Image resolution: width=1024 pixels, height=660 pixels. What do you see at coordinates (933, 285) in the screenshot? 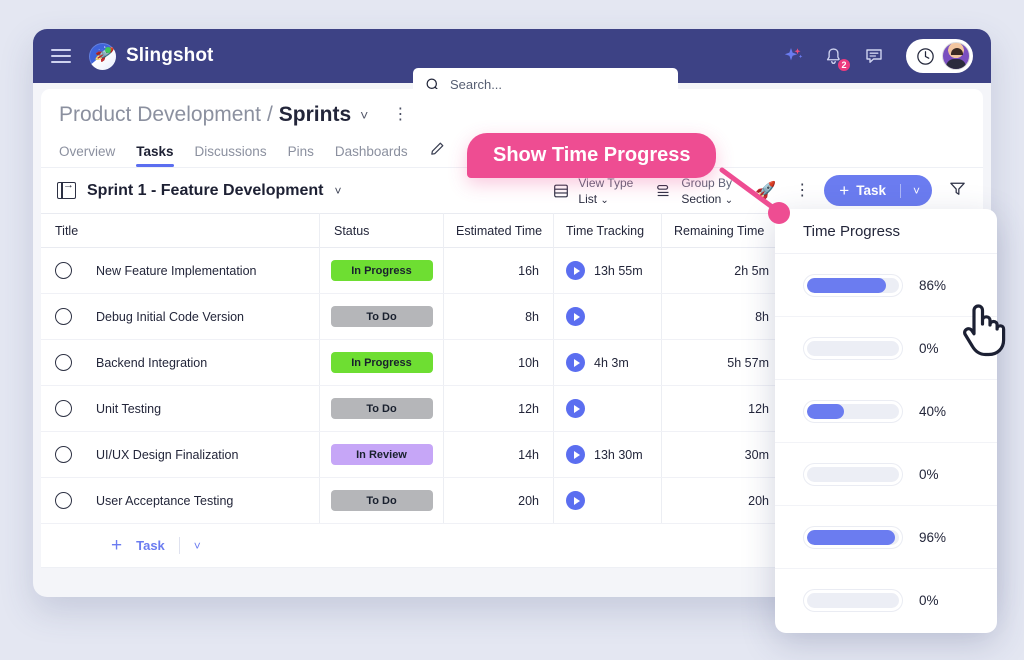
I see `progress-percent: 86%` at bounding box center [933, 285].